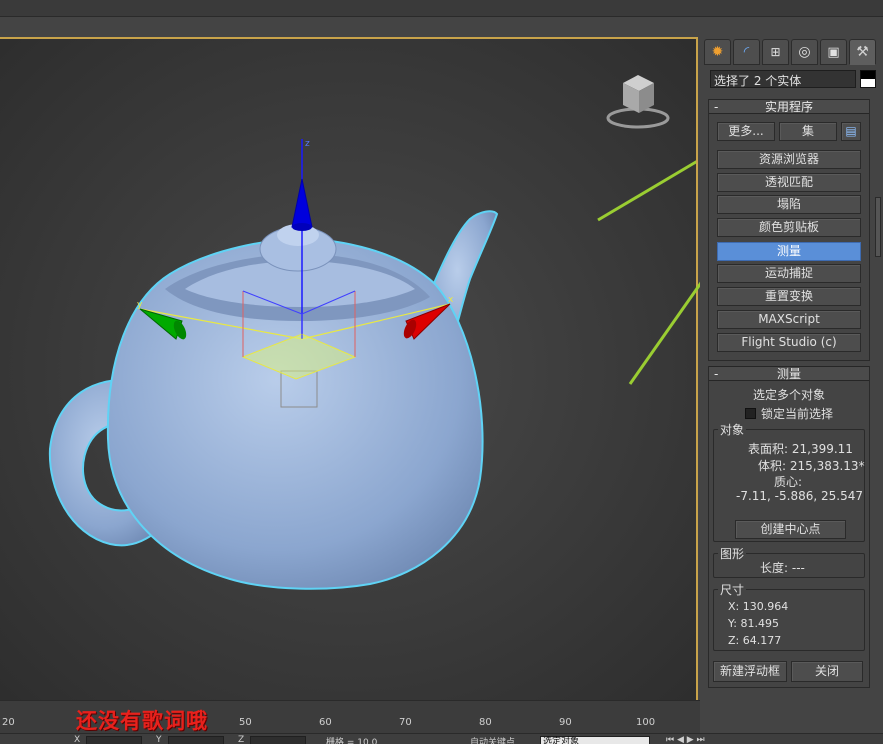  I want to click on surface-area-value: 表面积: 21,399.11, so click(800, 449).